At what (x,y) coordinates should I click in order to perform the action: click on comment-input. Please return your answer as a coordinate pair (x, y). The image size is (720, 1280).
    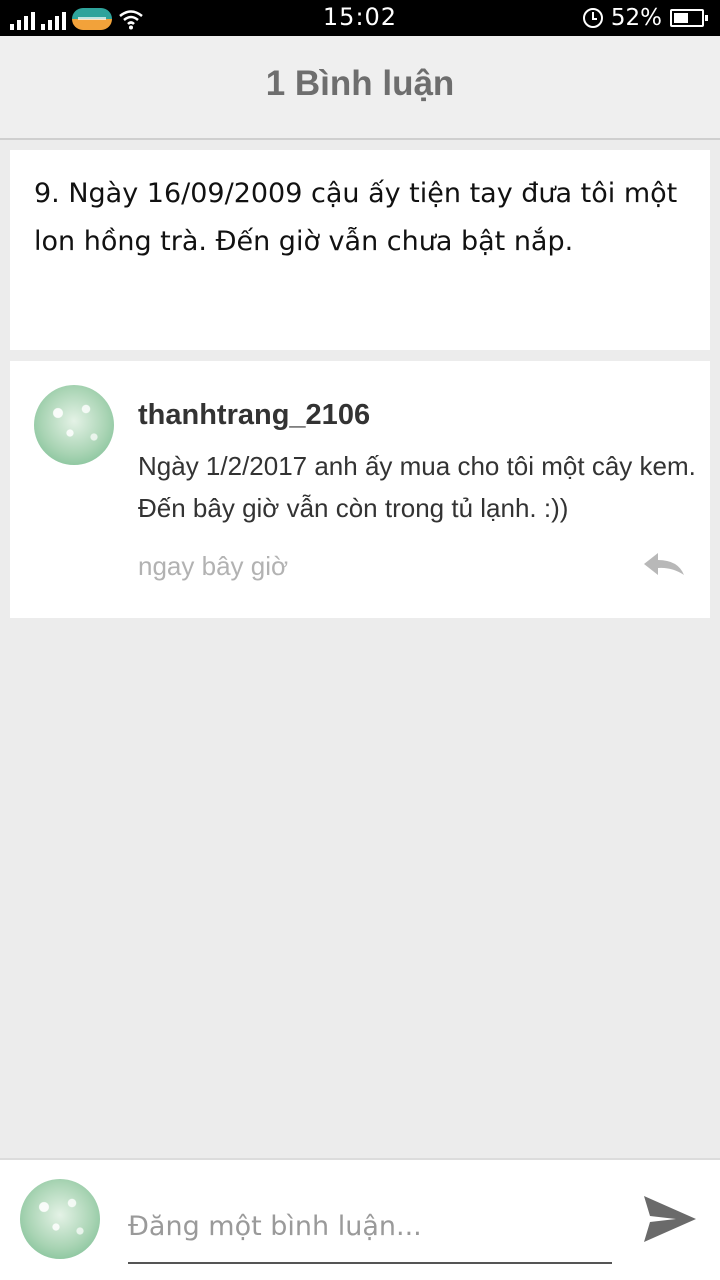
    Looking at the image, I should click on (370, 1227).